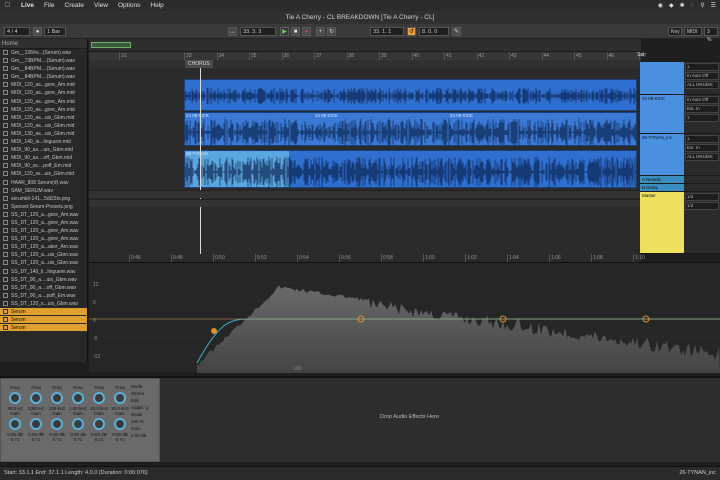 This screenshot has width=720, height=480. I want to click on track-io-in: In Auto Off, so click(702, 76).